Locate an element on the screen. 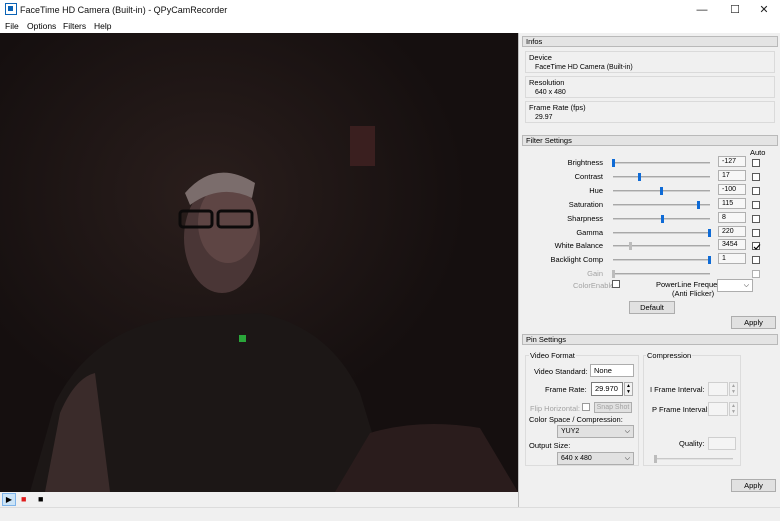 This screenshot has height=521, width=780. powerline-select: ⌵ is located at coordinates (735, 285).